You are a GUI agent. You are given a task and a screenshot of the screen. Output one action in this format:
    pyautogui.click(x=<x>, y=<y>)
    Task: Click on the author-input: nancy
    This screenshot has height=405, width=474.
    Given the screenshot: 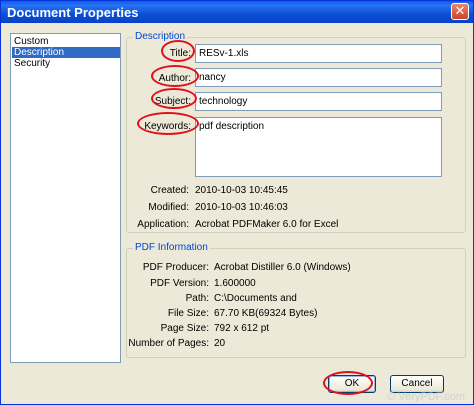 What is the action you would take?
    pyautogui.click(x=318, y=77)
    